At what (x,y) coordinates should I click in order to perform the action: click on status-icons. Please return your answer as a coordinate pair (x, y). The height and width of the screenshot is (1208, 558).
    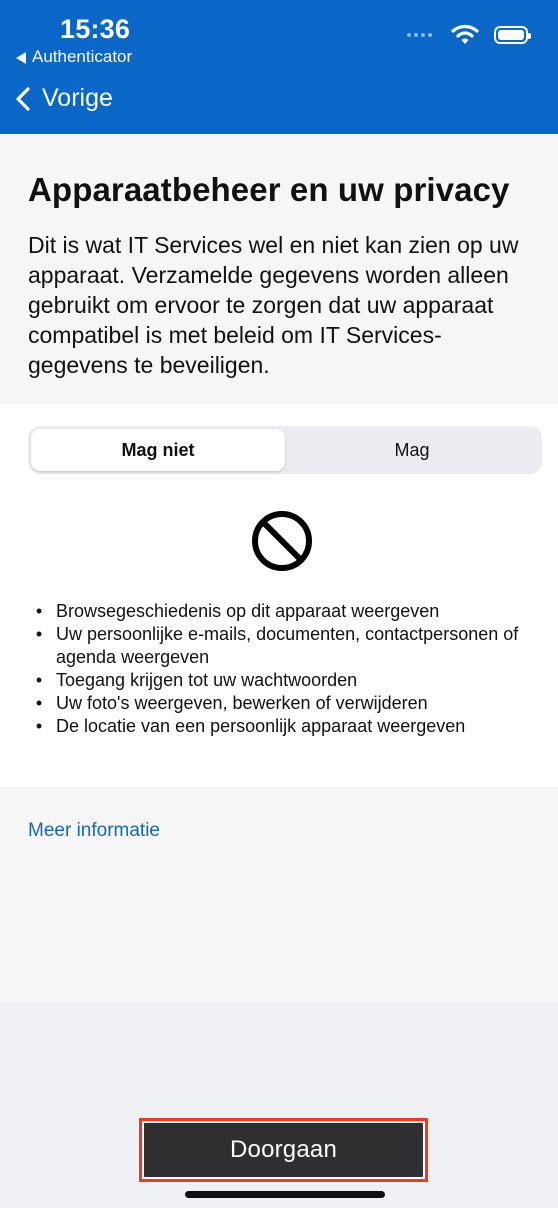
    Looking at the image, I should click on (469, 35).